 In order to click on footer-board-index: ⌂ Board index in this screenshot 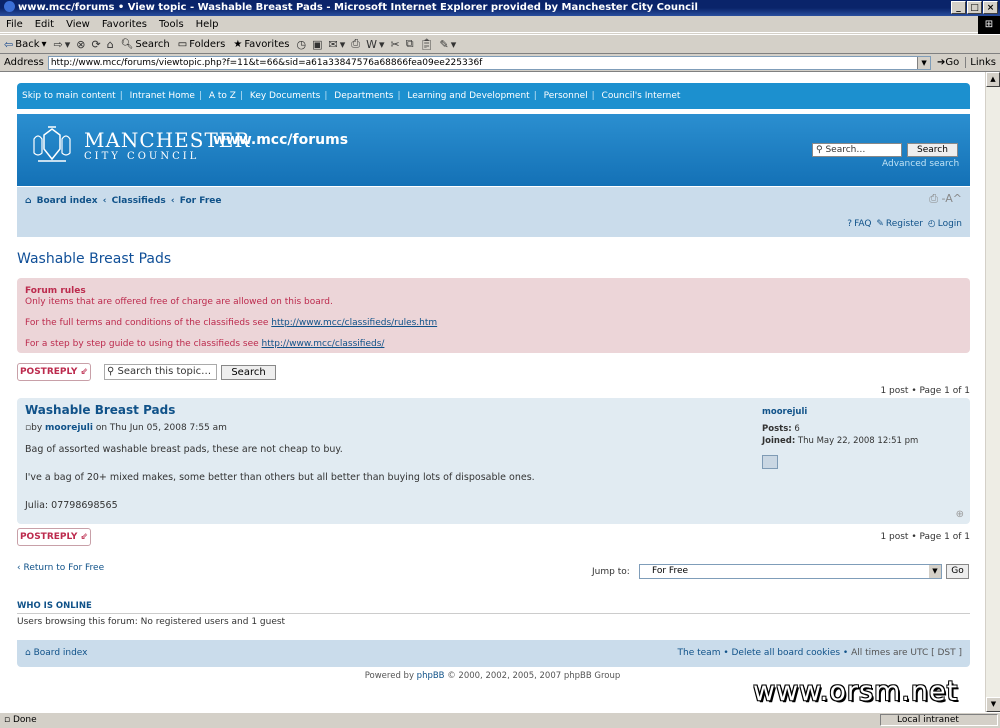, I will do `click(56, 653)`.